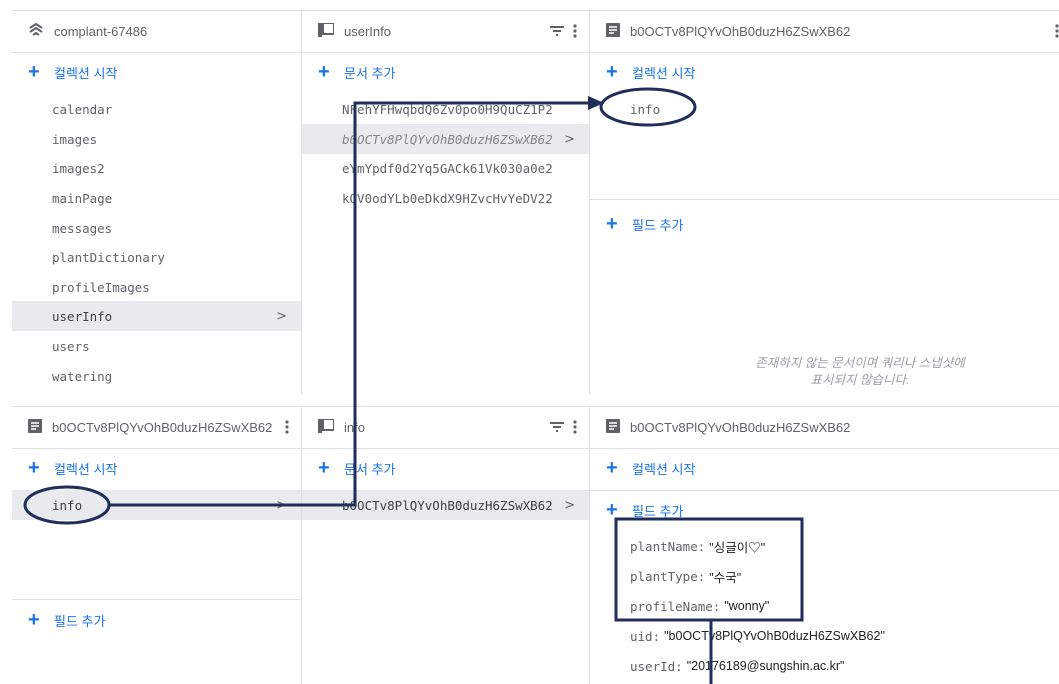  Describe the element at coordinates (367, 31) in the screenshot. I see `userinfo-title: userInfo` at that location.